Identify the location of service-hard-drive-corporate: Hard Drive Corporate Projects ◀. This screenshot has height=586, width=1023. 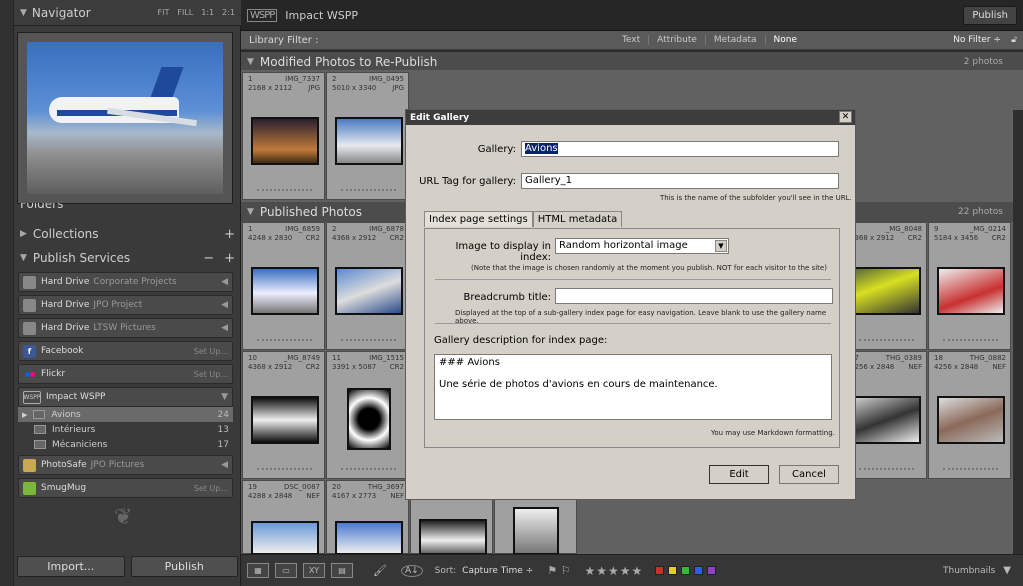
(125, 282).